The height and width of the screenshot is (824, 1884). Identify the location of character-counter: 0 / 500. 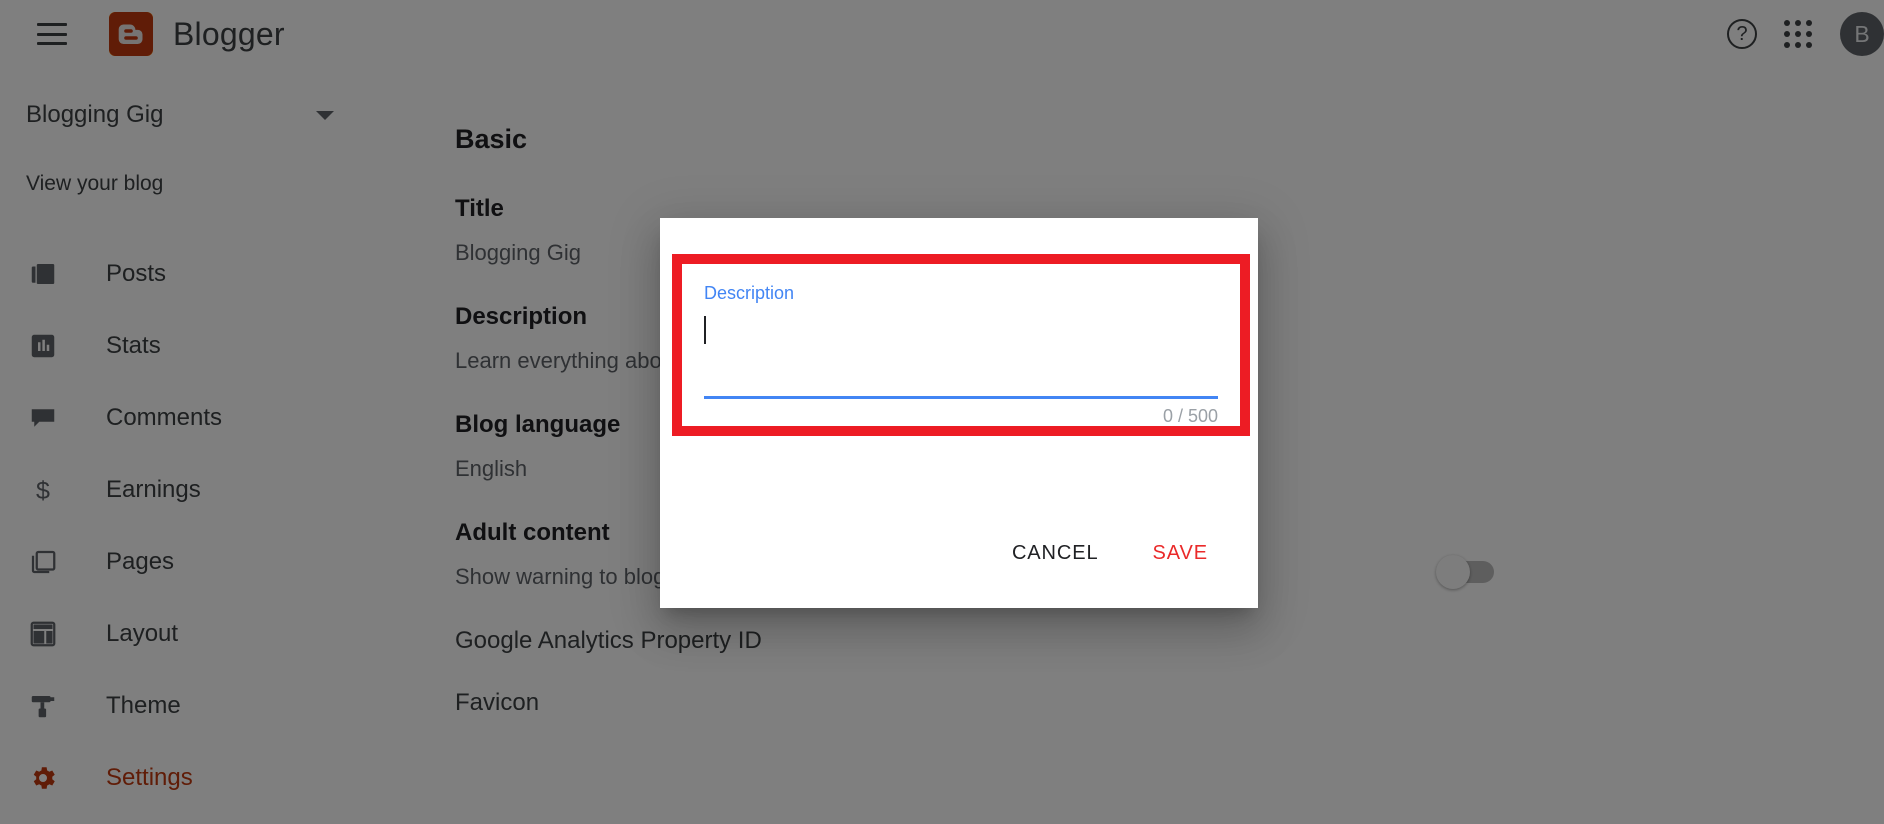
(1190, 416).